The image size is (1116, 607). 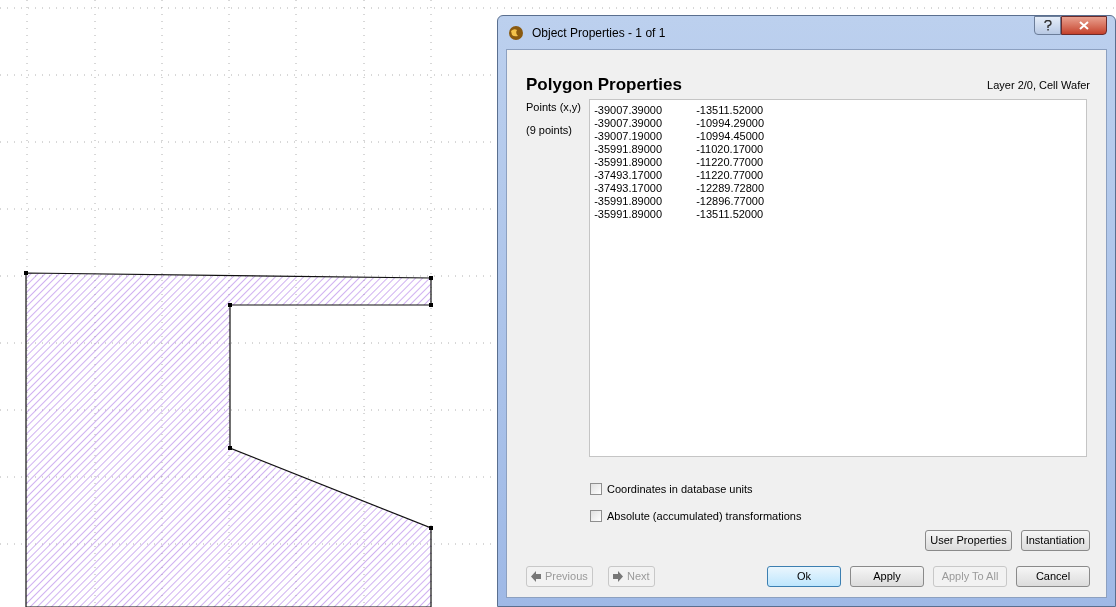 What do you see at coordinates (599, 33) in the screenshot?
I see `window-title: Object Properties - 1 of 1` at bounding box center [599, 33].